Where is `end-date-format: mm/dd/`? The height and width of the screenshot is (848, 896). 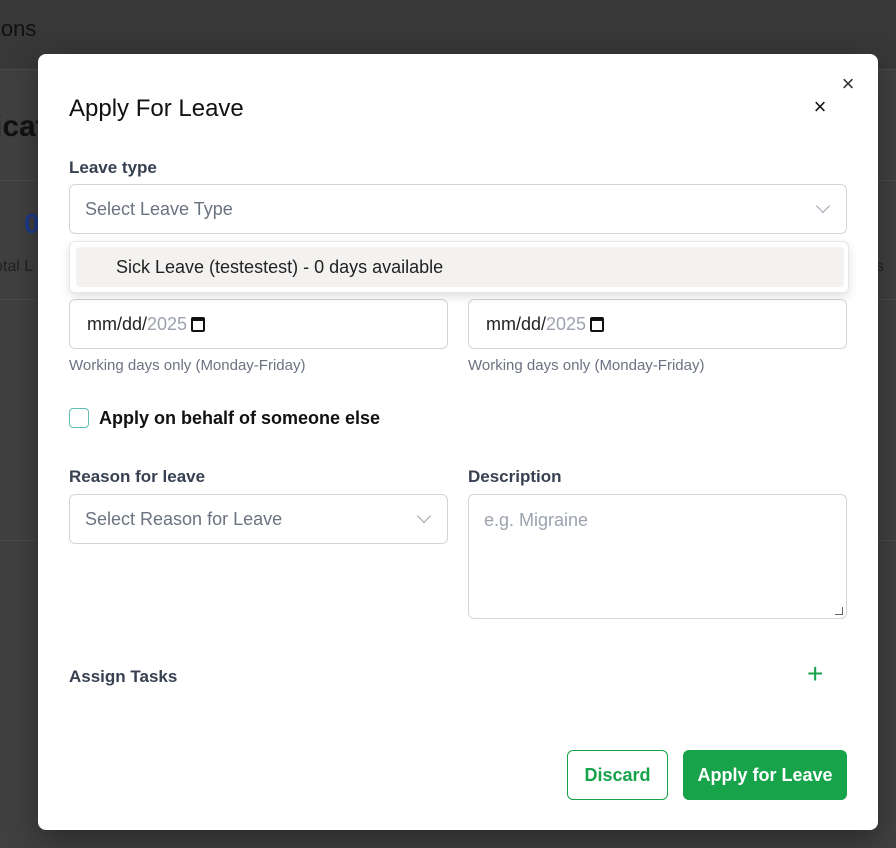
end-date-format: mm/dd/ is located at coordinates (516, 323).